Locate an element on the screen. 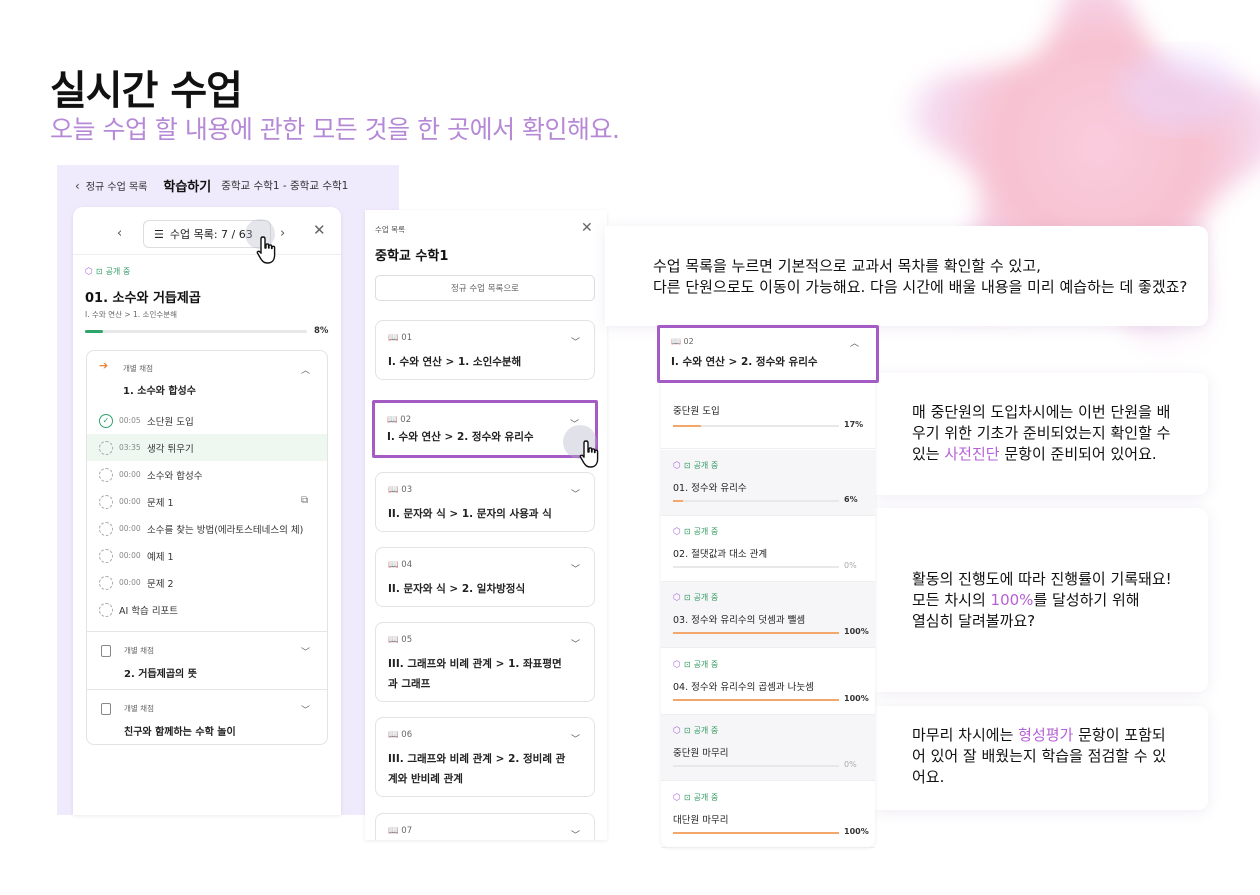  lesson-name: 대단원 마무리 is located at coordinates (701, 820).